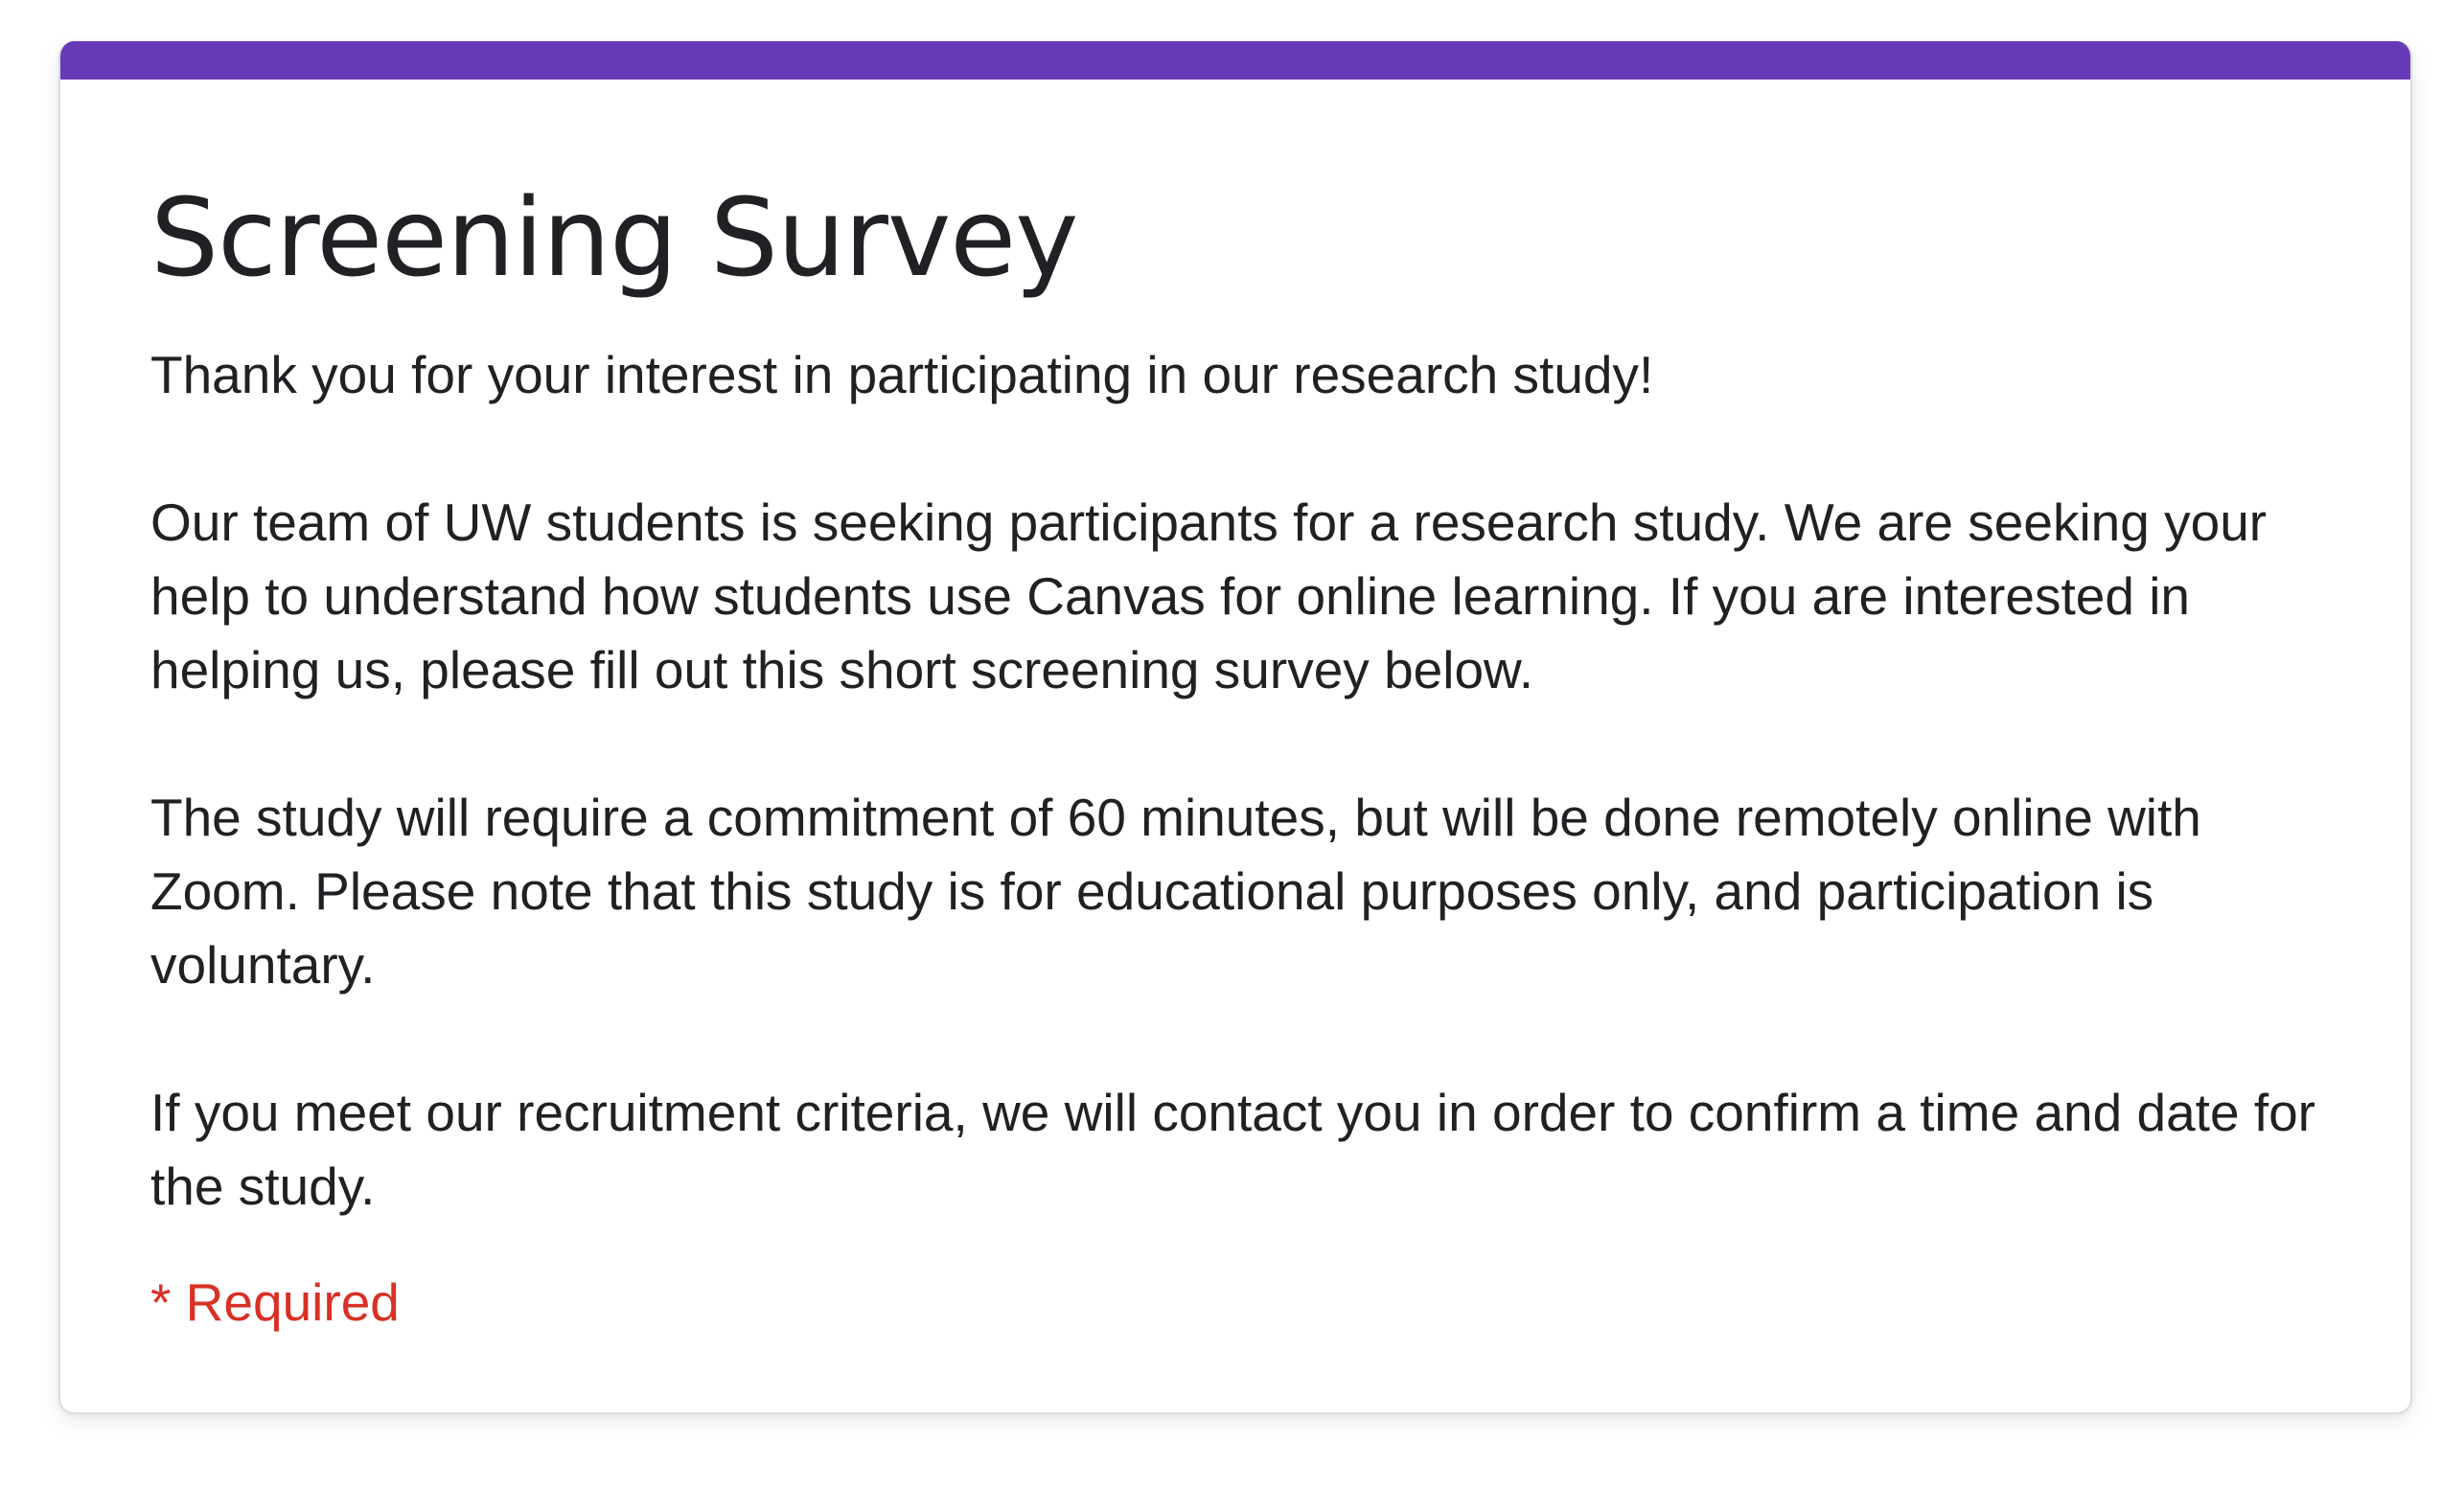  What do you see at coordinates (1235, 61) in the screenshot?
I see `accent-bar` at bounding box center [1235, 61].